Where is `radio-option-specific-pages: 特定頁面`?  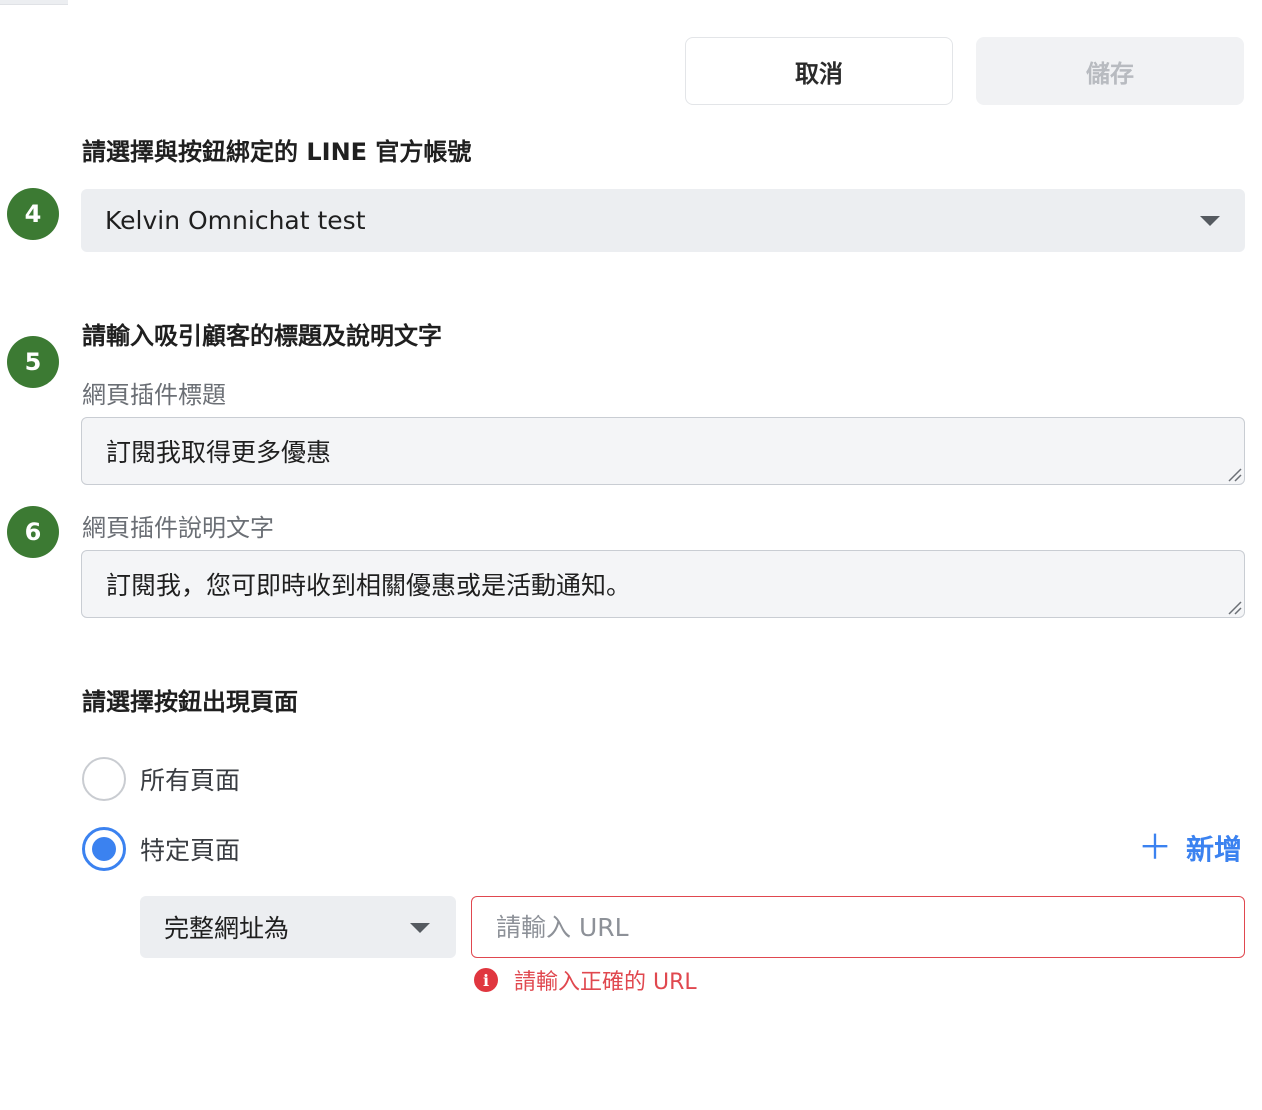 radio-option-specific-pages: 特定頁面 is located at coordinates (161, 849).